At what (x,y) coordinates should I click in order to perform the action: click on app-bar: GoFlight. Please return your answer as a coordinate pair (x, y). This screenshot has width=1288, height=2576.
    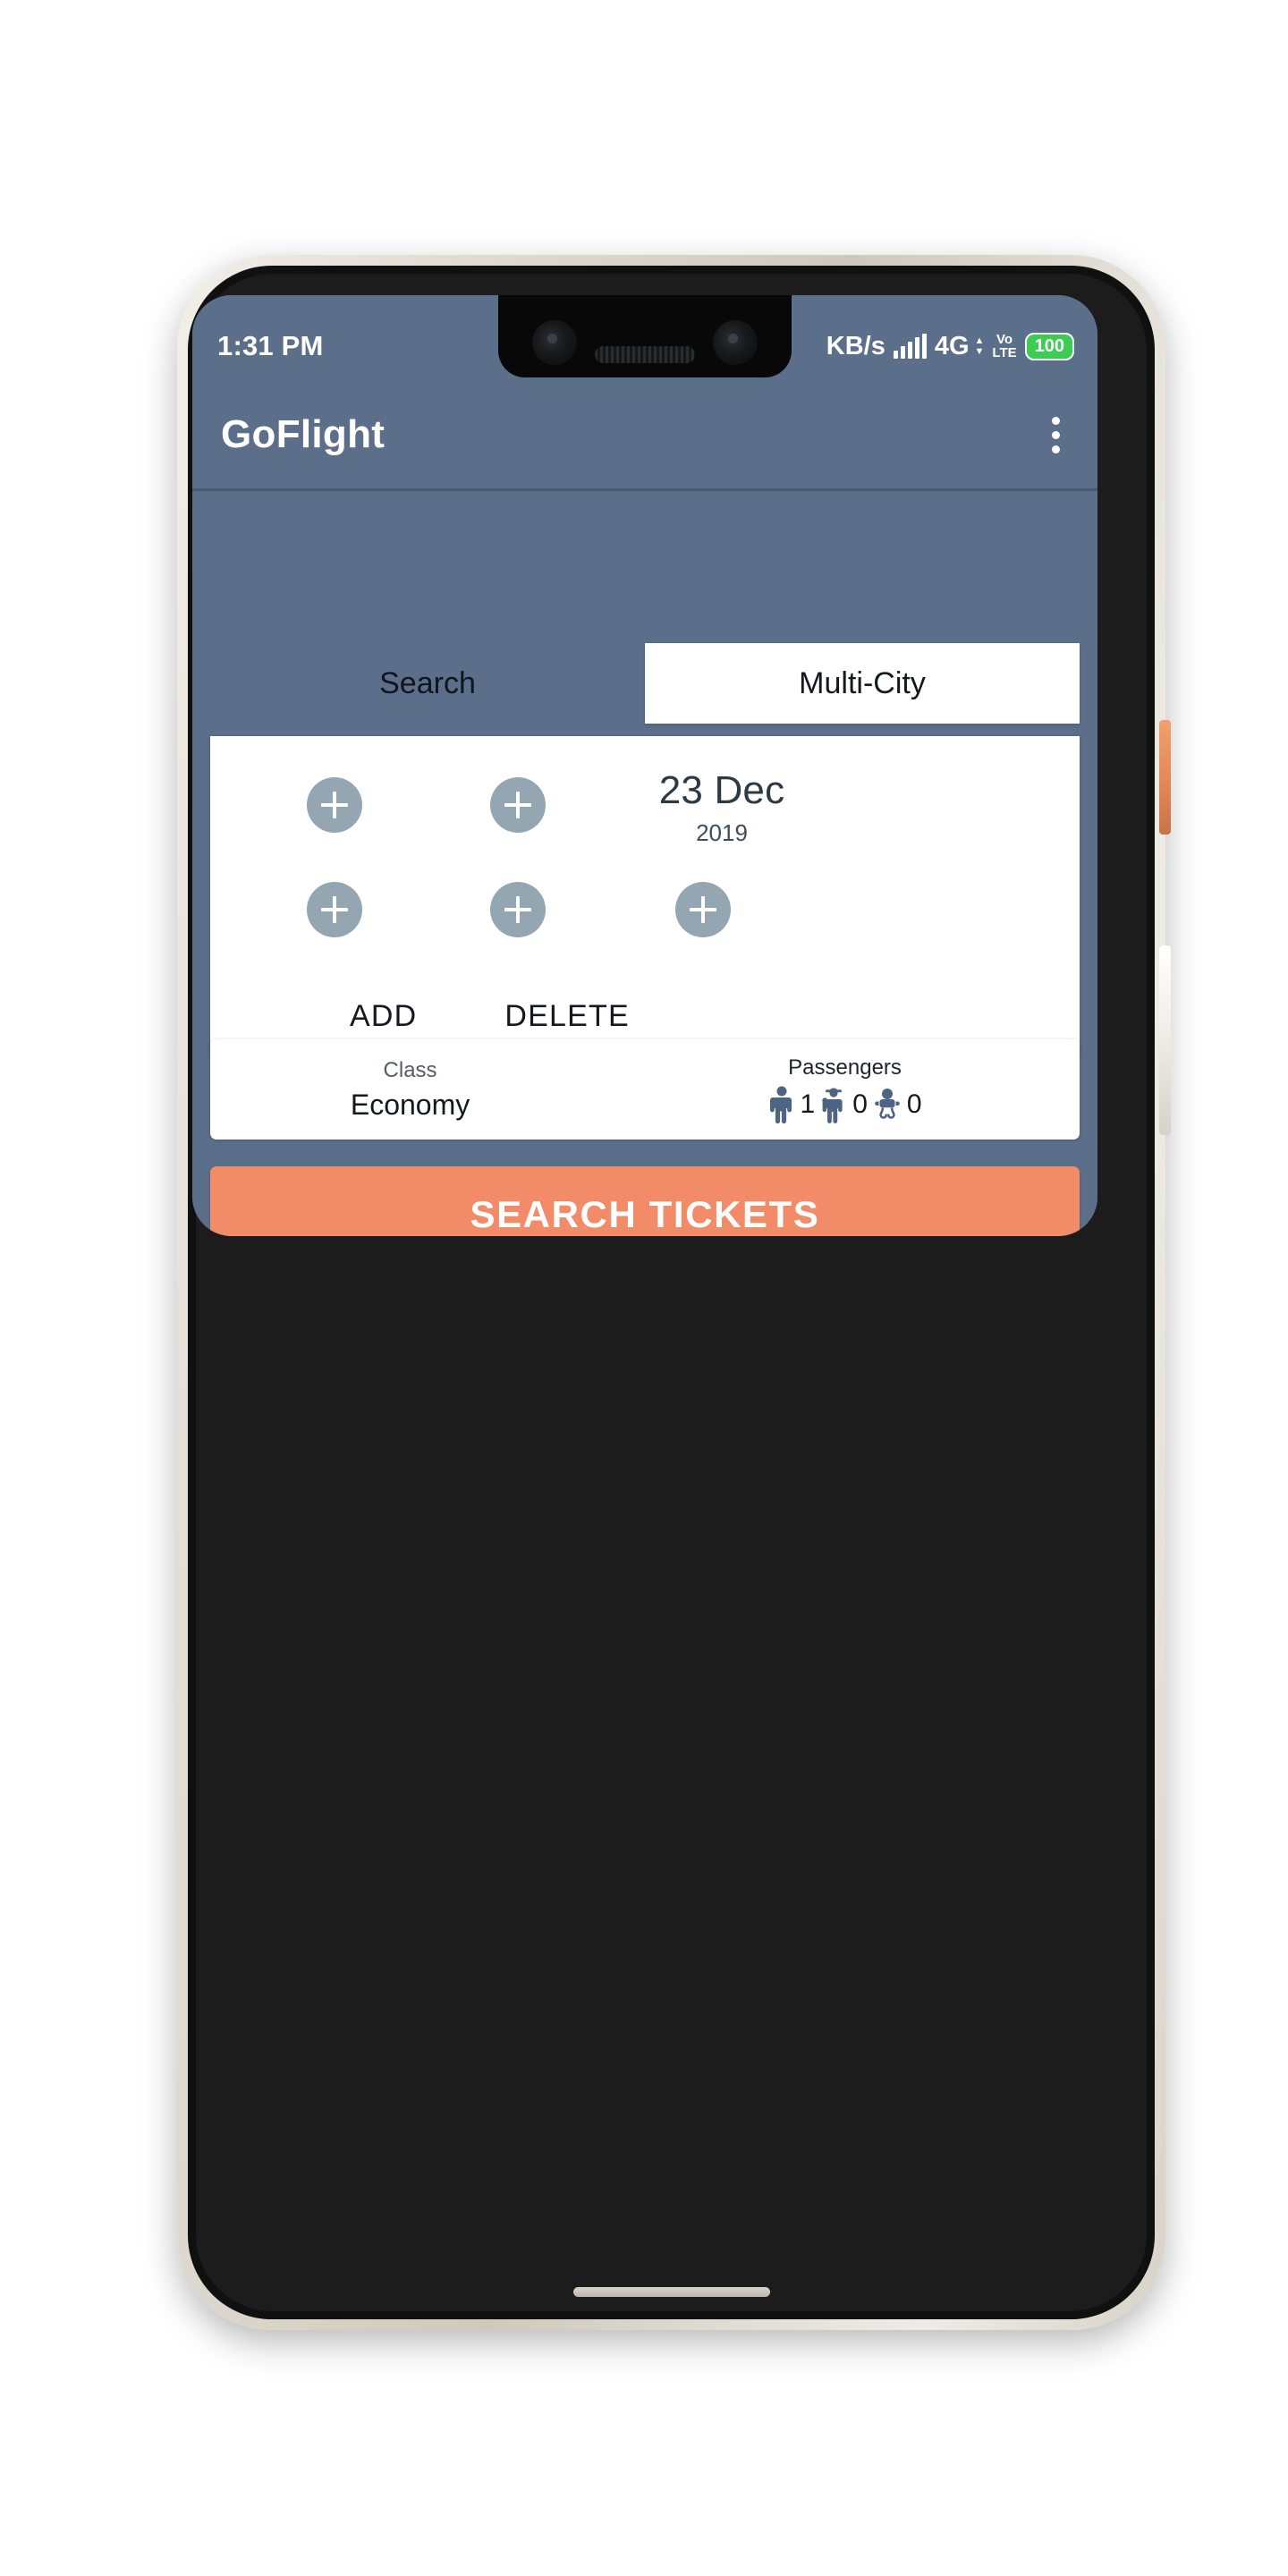
    Looking at the image, I should click on (644, 434).